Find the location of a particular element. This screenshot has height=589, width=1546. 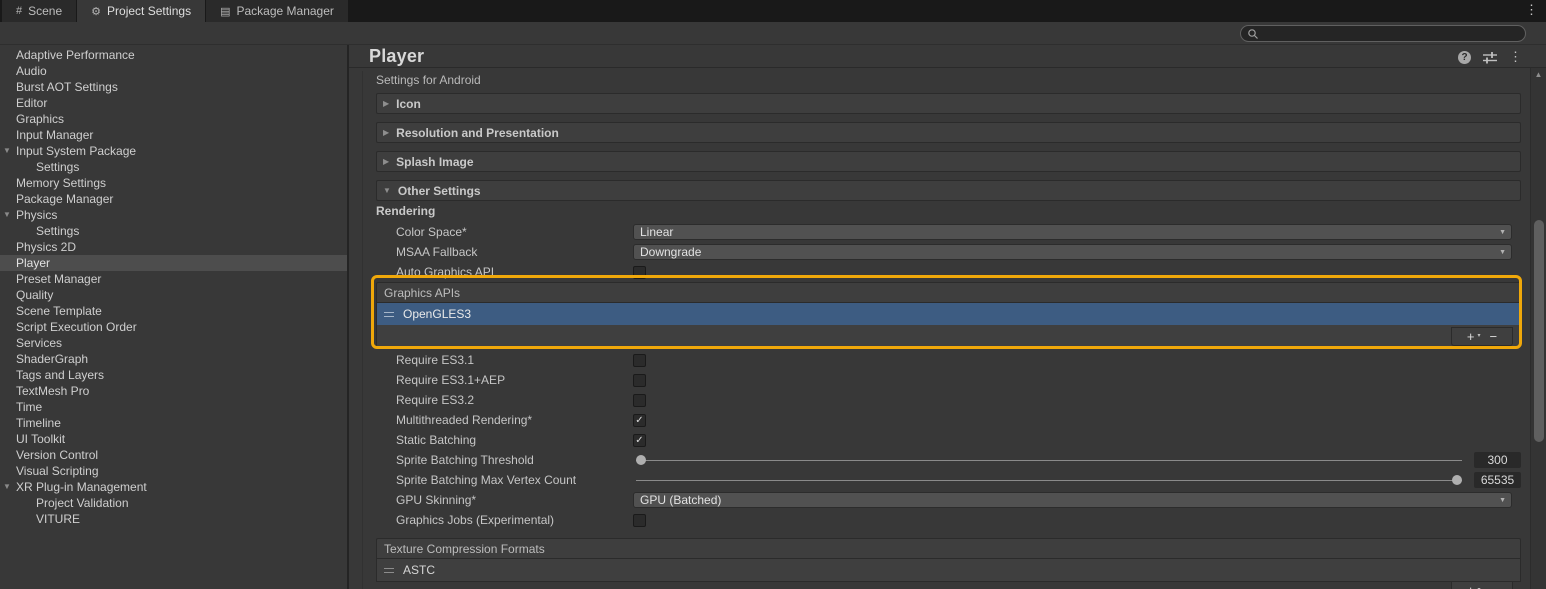

section-resolution-and-presentation: ▶ Resolution and Presentation is located at coordinates (948, 132).